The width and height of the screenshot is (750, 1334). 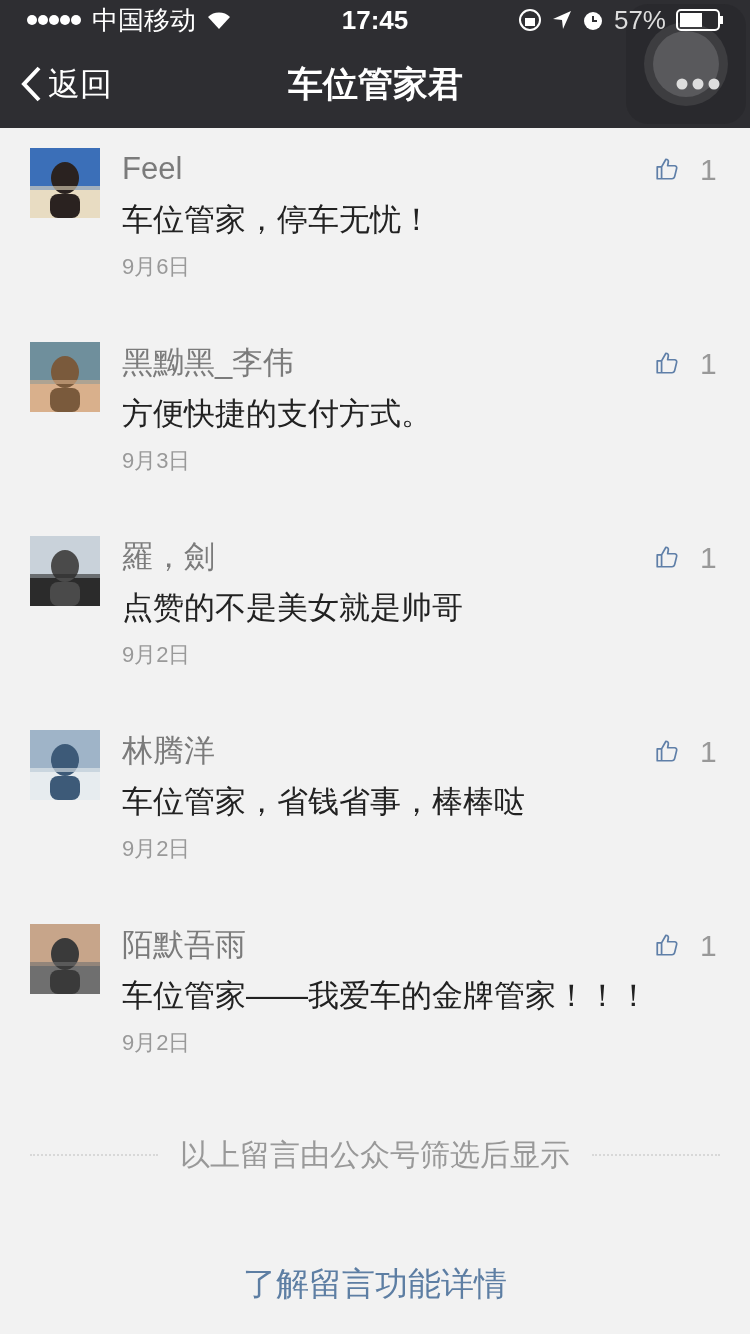 What do you see at coordinates (277, 414) in the screenshot?
I see `comment-text: 方便快捷的支付方式。` at bounding box center [277, 414].